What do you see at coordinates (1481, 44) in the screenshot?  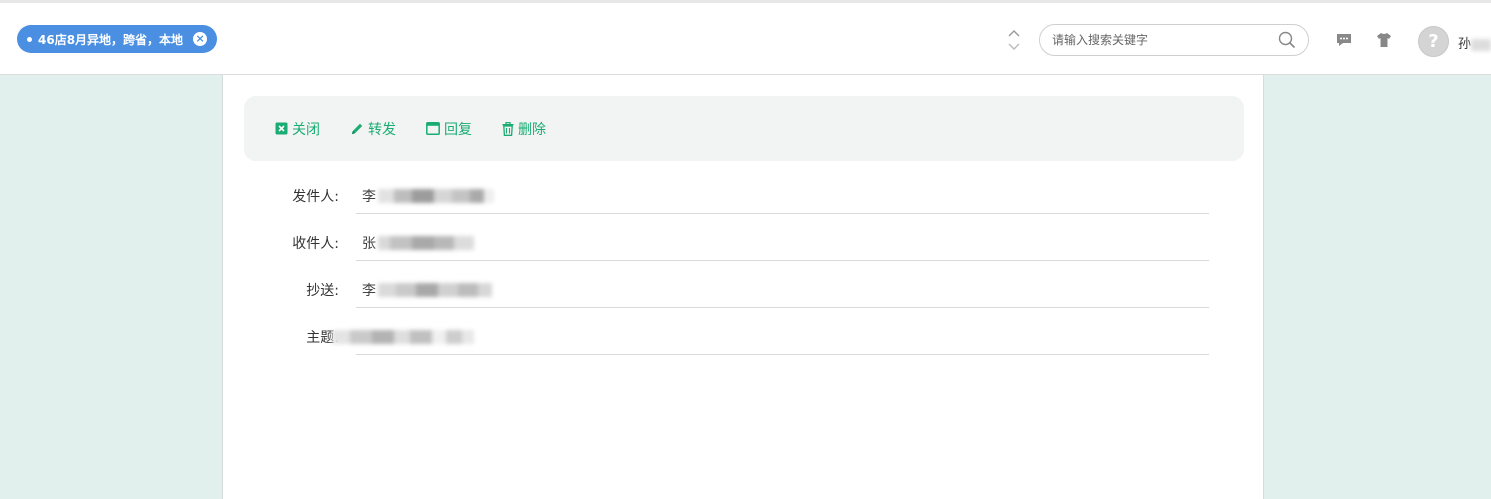 I see `username-redaction` at bounding box center [1481, 44].